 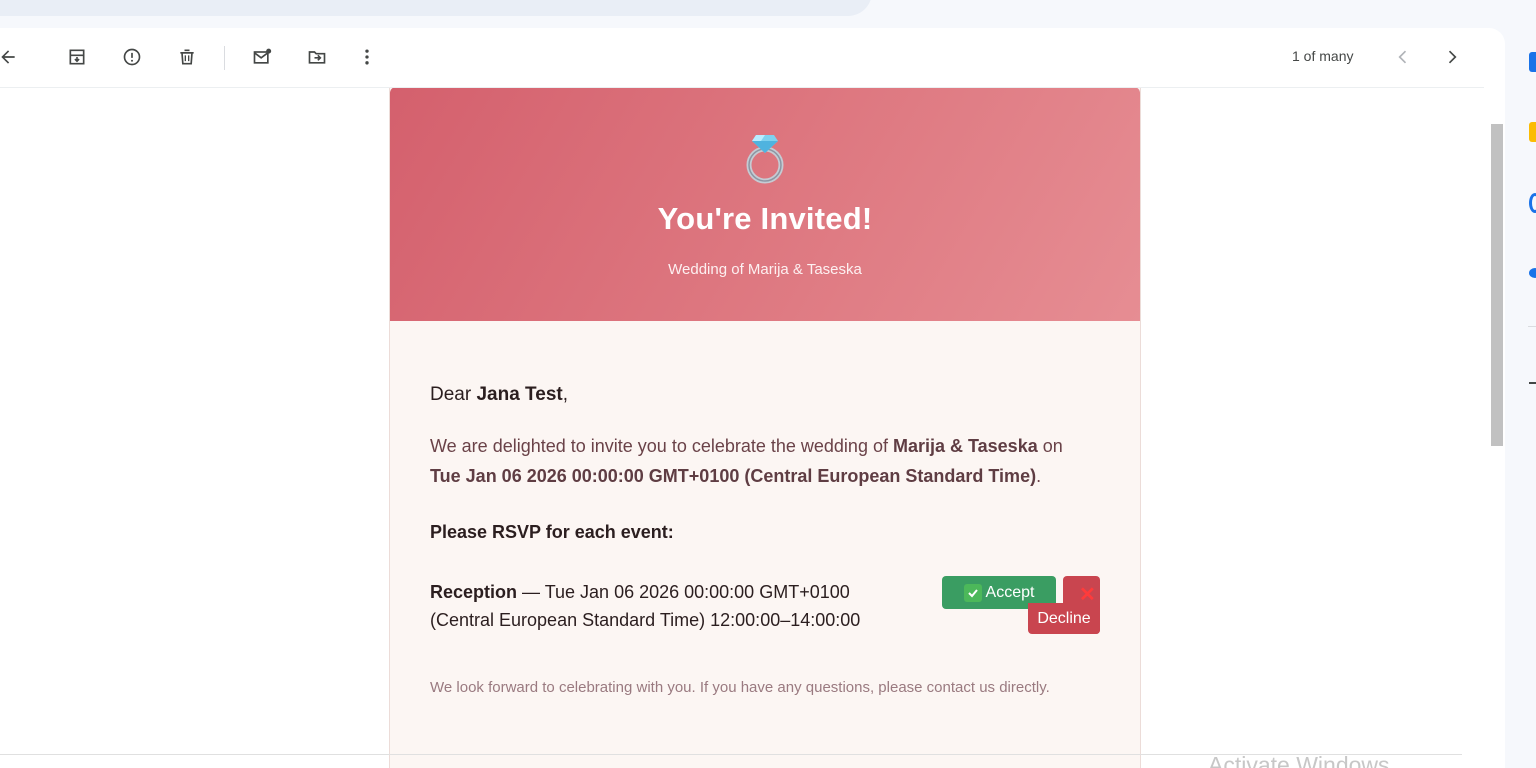 I want to click on toolbar-divider, so click(x=224, y=58).